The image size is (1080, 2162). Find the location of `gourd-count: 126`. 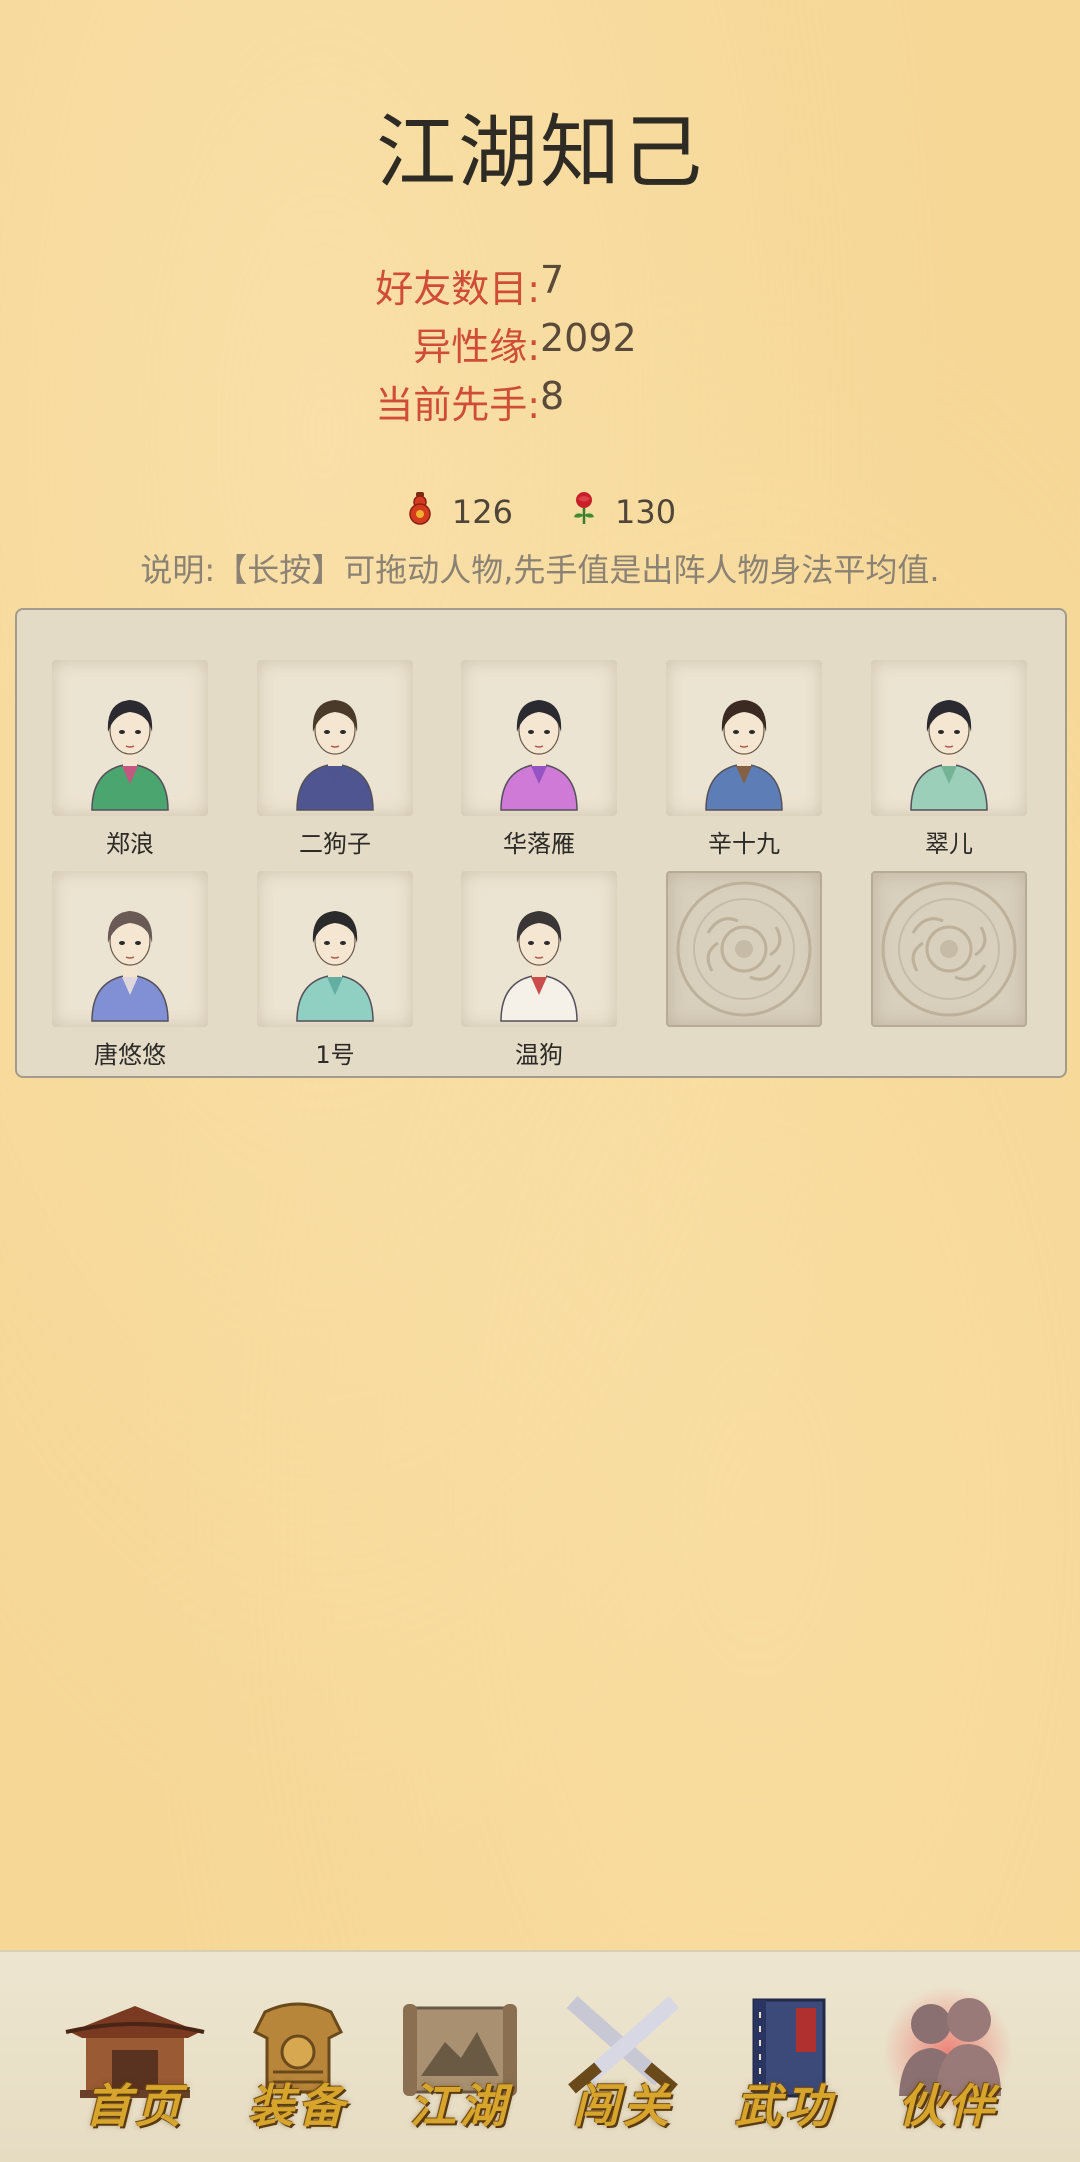

gourd-count: 126 is located at coordinates (482, 512).